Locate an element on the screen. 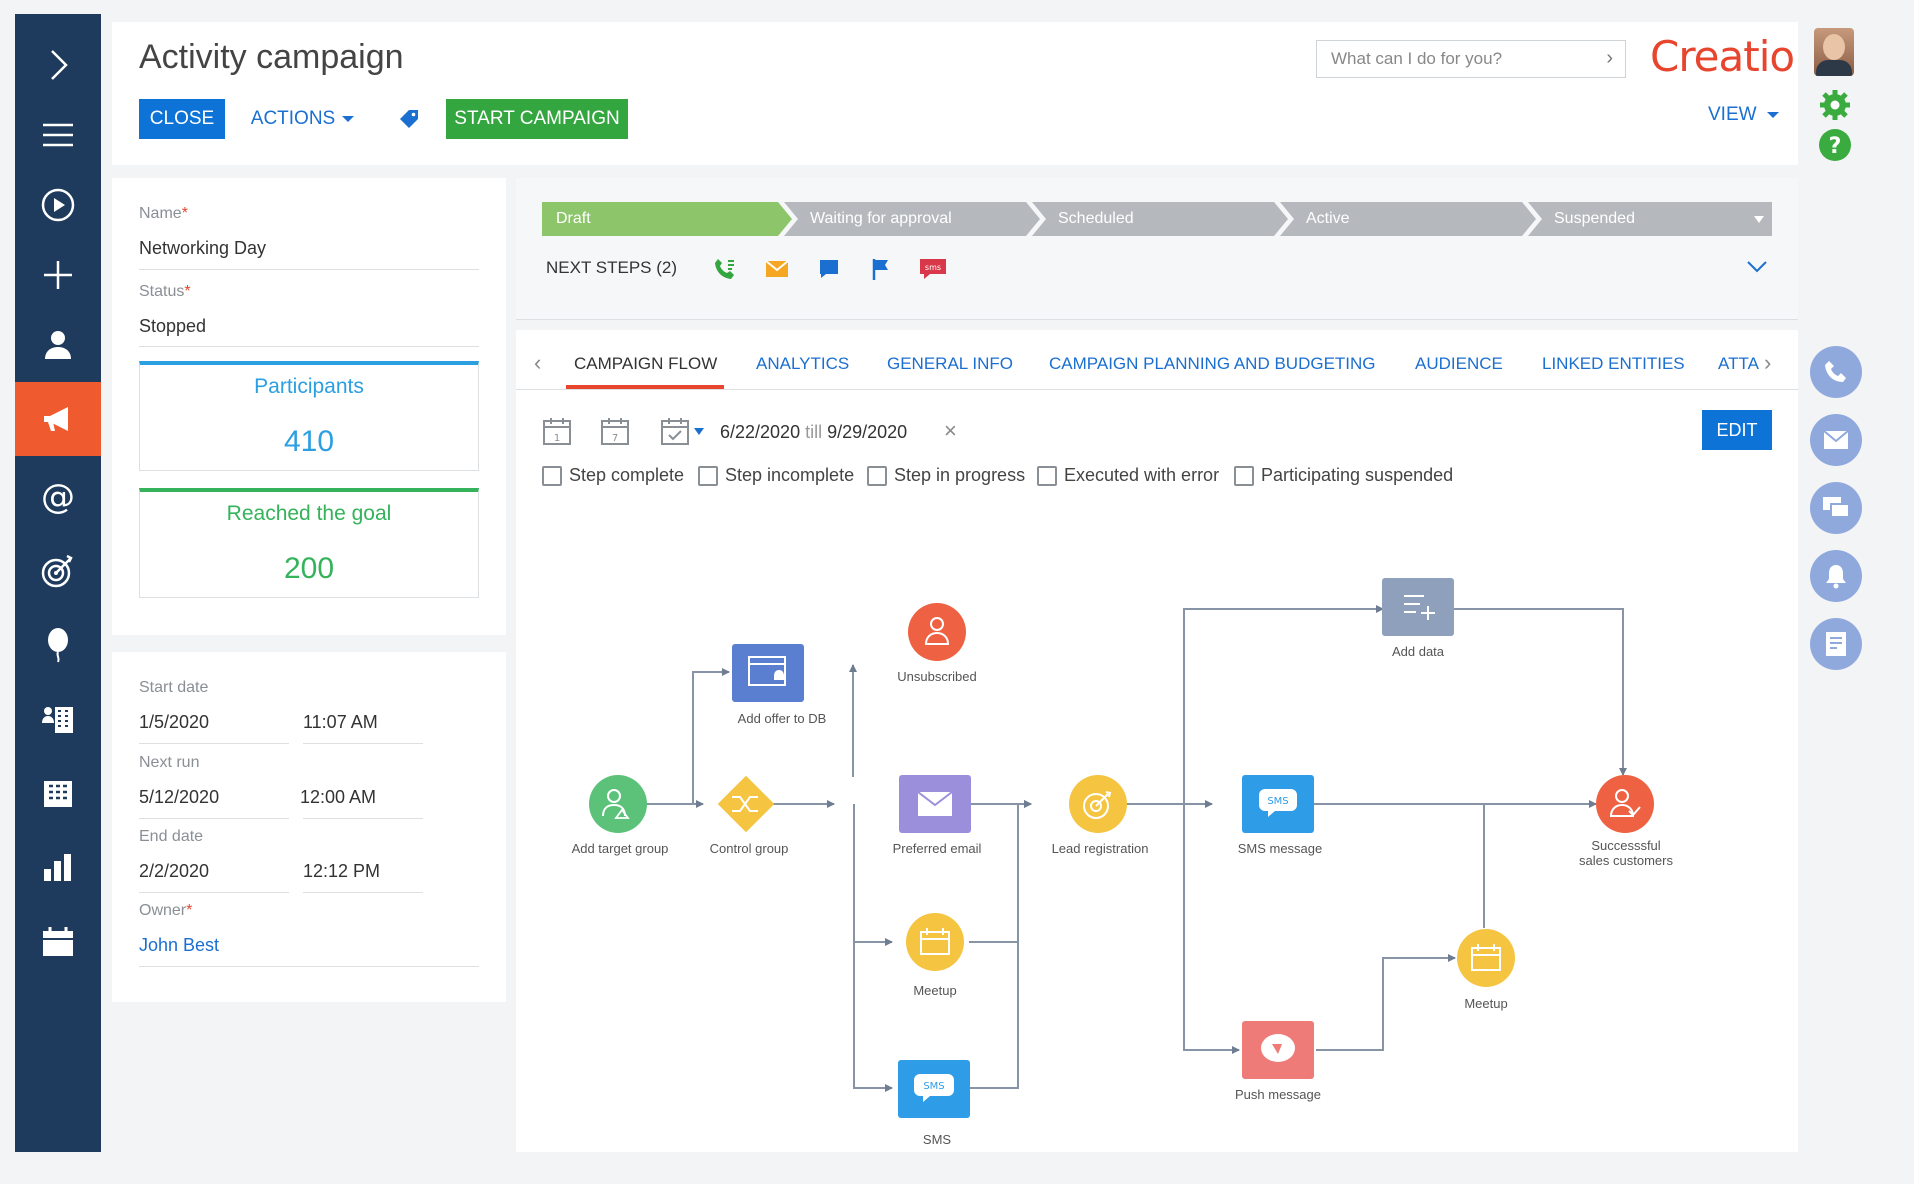 The height and width of the screenshot is (1184, 1914). stage-active: Active is located at coordinates (1408, 219).